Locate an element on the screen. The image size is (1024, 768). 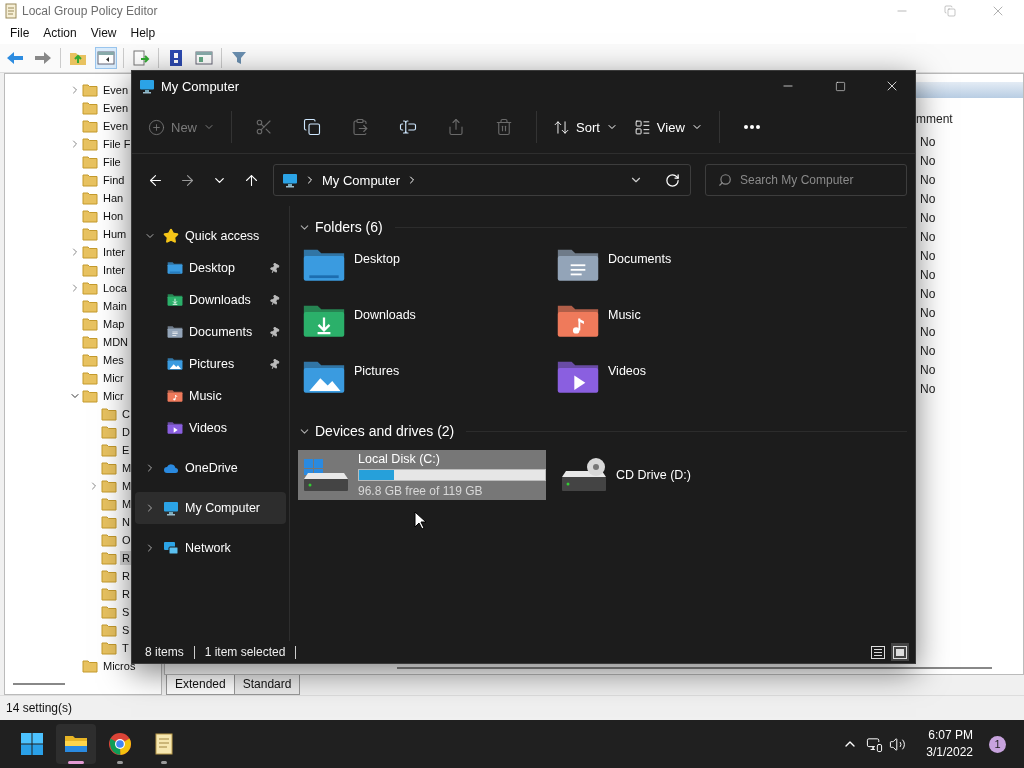
nav-item: Desktop is located at coordinates (210, 268).